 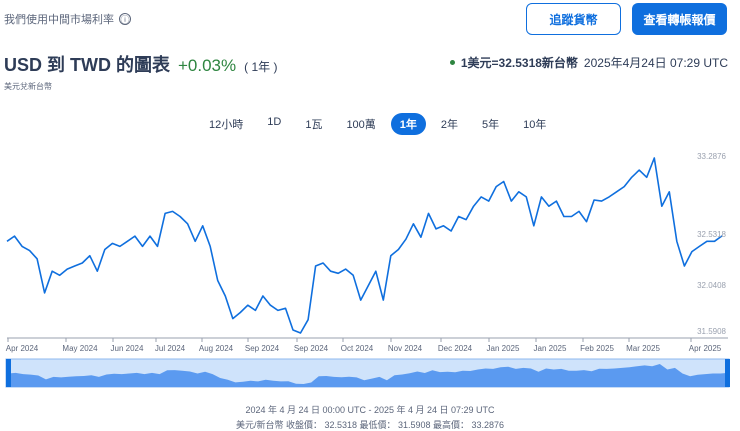 What do you see at coordinates (313, 124) in the screenshot?
I see `tab-2: 1瓦` at bounding box center [313, 124].